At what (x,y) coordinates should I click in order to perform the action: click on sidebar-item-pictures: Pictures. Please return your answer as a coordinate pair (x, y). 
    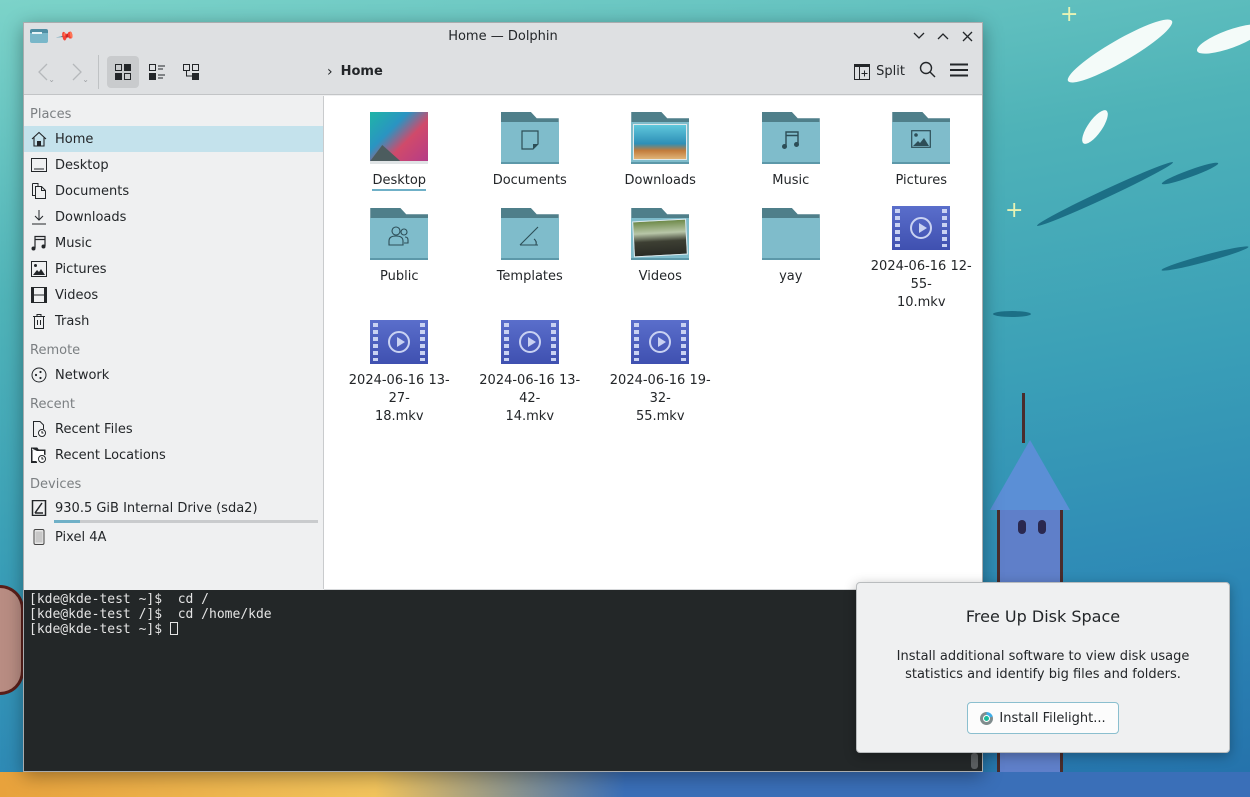
    Looking at the image, I should click on (173, 269).